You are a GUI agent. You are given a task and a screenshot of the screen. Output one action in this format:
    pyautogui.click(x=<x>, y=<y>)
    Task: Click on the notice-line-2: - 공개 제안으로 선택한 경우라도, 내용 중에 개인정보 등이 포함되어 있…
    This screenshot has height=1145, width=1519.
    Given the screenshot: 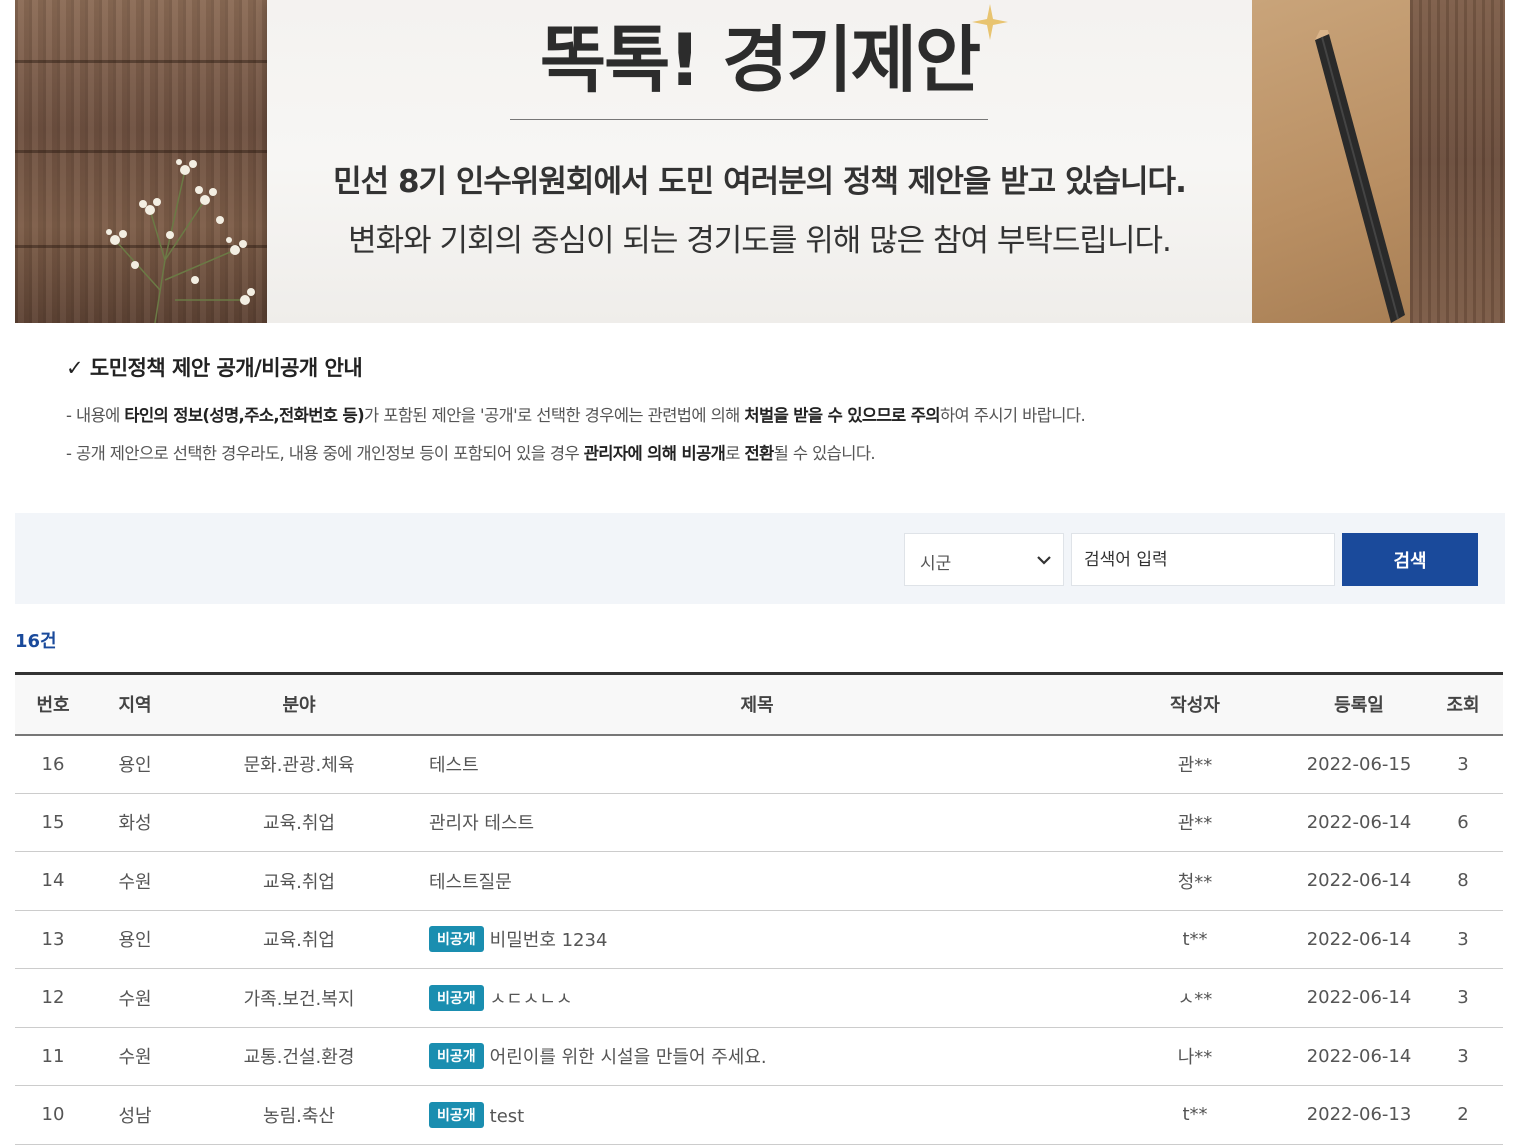 What is the action you would take?
    pyautogui.click(x=471, y=452)
    